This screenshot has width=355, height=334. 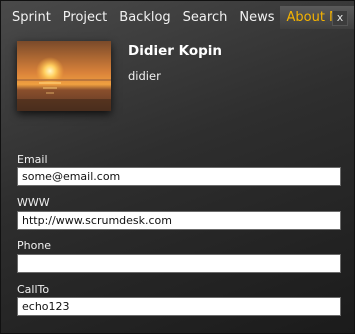 I want to click on user-full-name: Didier Kopin, so click(x=175, y=51).